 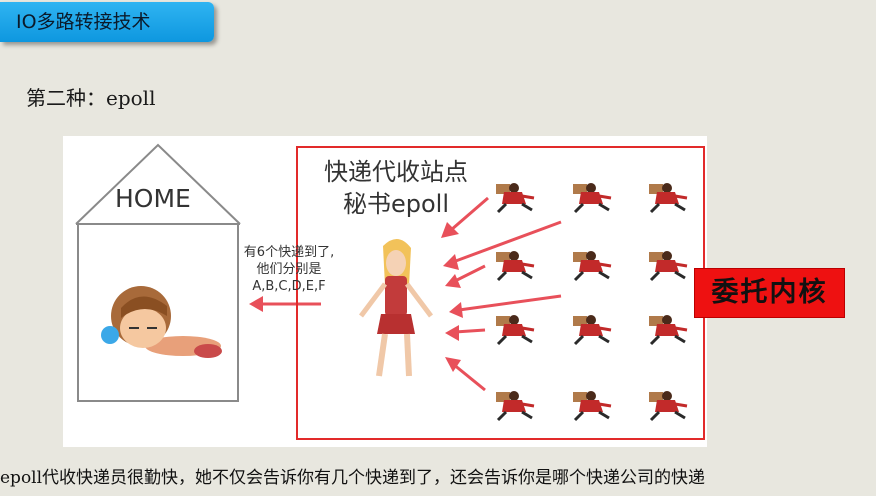 What do you see at coordinates (396, 172) in the screenshot?
I see `station-title-line-1: 快递代收站点` at bounding box center [396, 172].